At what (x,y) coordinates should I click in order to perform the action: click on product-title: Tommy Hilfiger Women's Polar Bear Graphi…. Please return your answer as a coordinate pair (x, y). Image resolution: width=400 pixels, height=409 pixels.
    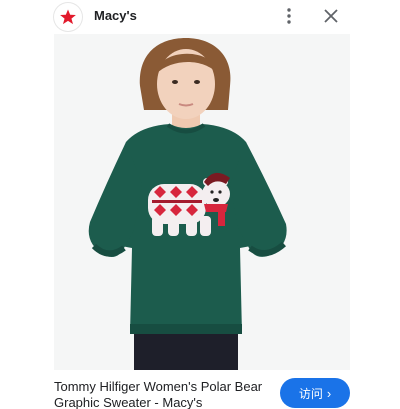
    Looking at the image, I should click on (164, 394).